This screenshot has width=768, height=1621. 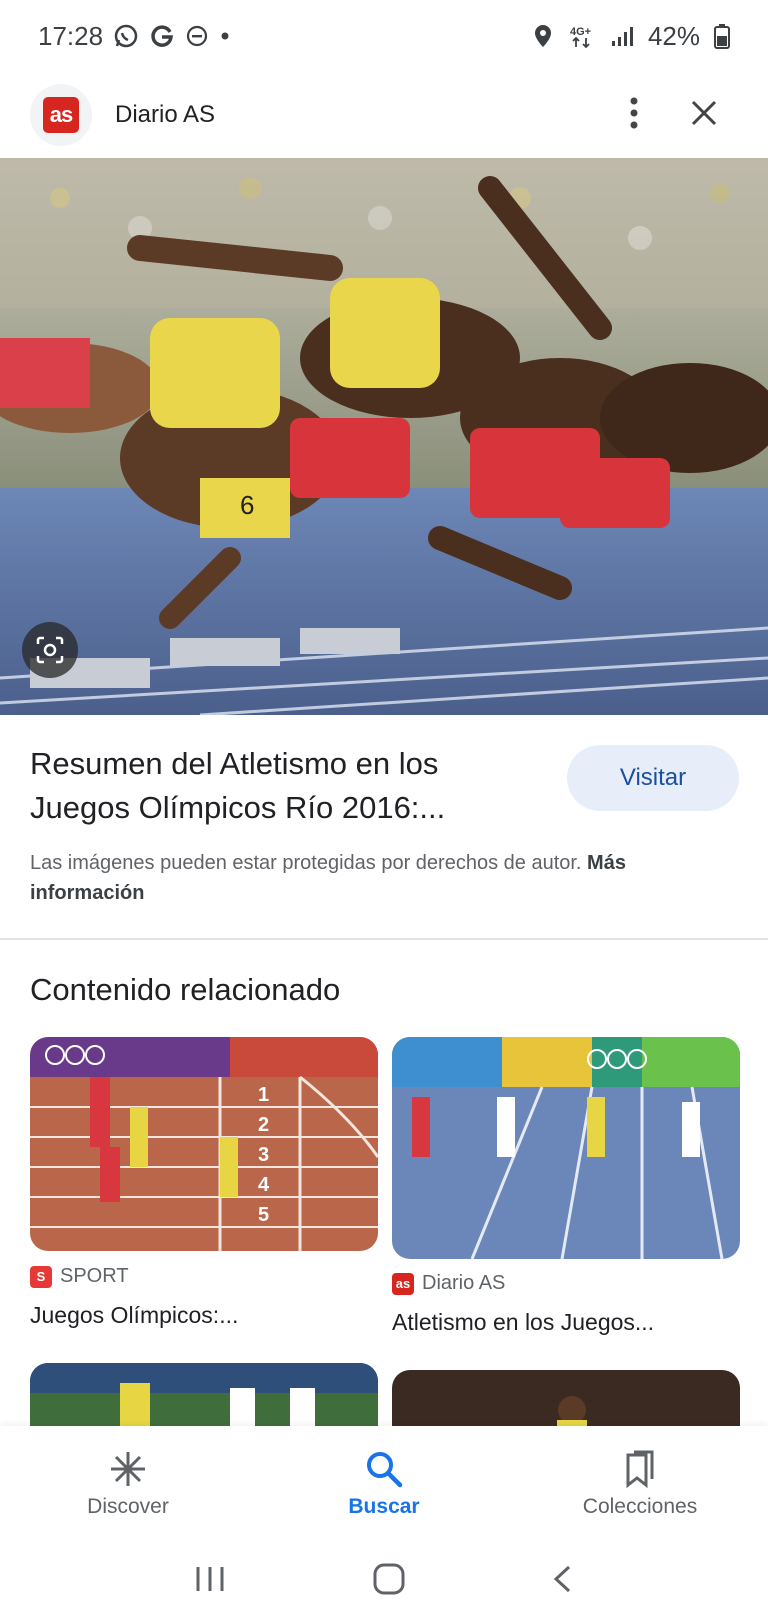 I want to click on status-time: 17:28, so click(x=71, y=35).